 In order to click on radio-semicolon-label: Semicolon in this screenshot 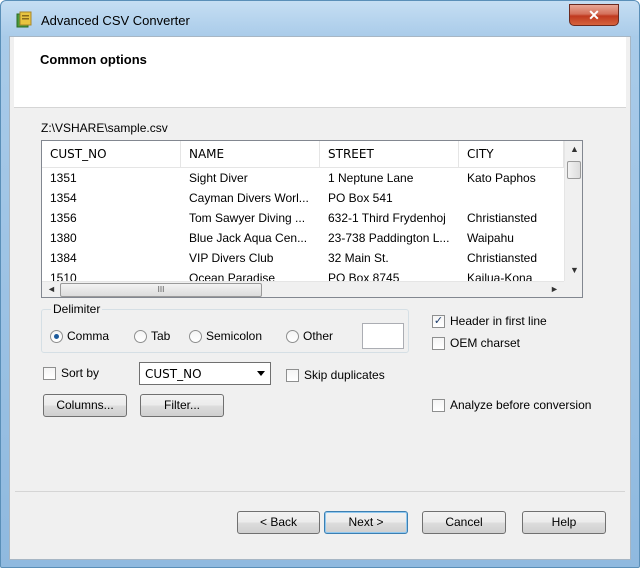, I will do `click(234, 336)`.